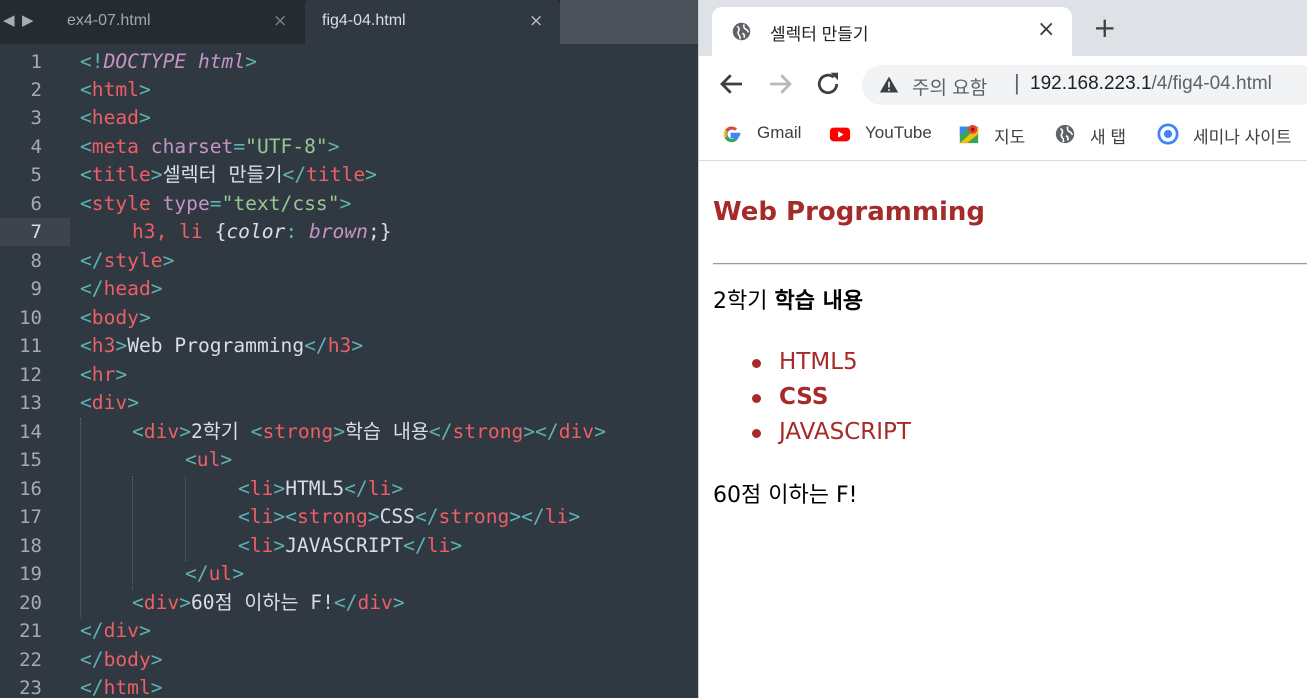 The image size is (1307, 698). What do you see at coordinates (892, 31) in the screenshot?
I see `browser-tab-active: 셀렉터 만들기 ×` at bounding box center [892, 31].